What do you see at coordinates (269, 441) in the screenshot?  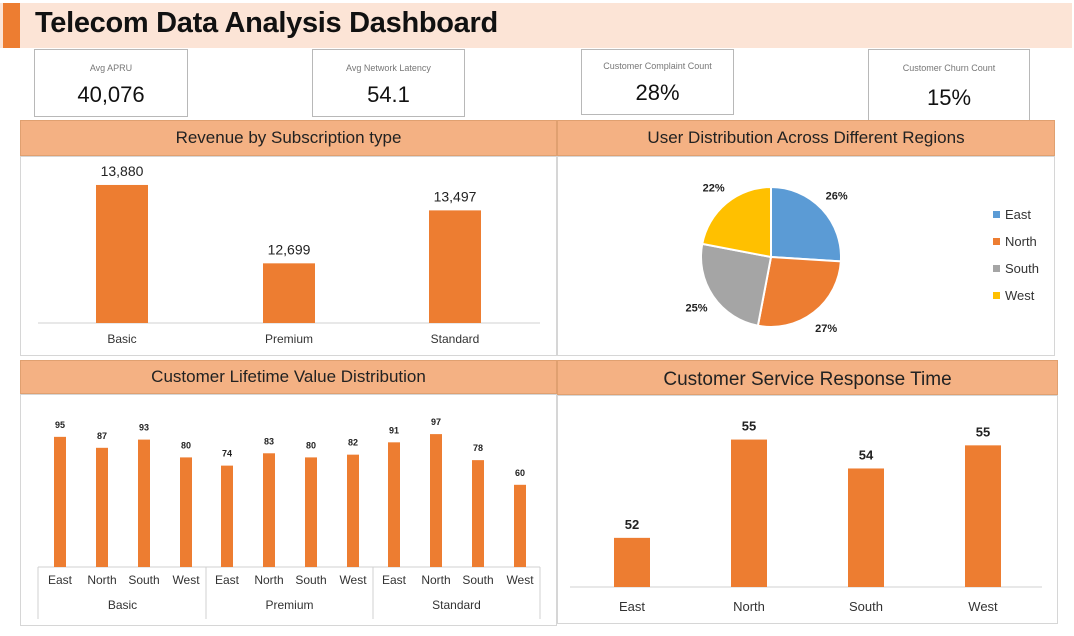 I see `data-label: 83` at bounding box center [269, 441].